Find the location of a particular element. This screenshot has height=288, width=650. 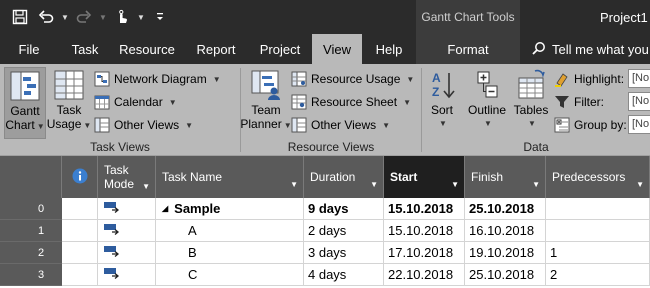

row-id: 3 is located at coordinates (31, 275).